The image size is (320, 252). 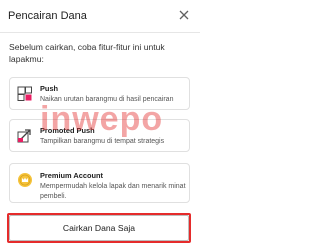 What do you see at coordinates (100, 16) in the screenshot?
I see `dialog-header: Pencairan Dana` at bounding box center [100, 16].